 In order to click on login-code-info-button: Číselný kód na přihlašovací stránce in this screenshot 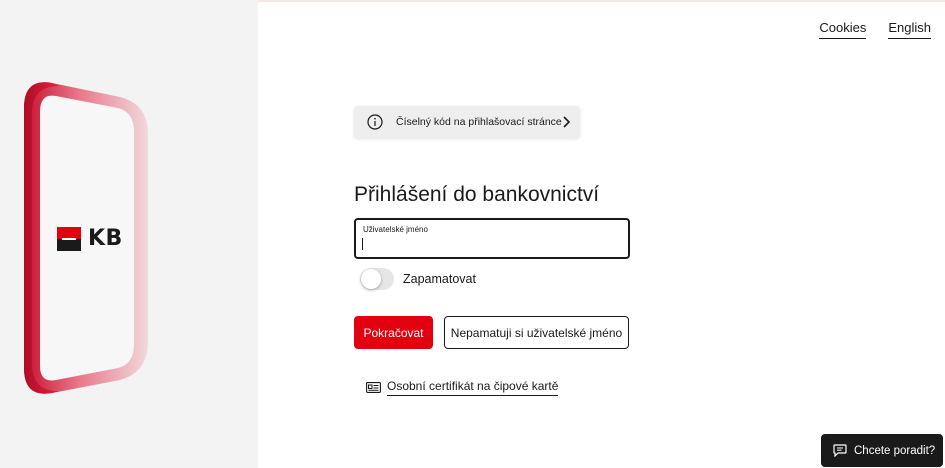, I will do `click(467, 122)`.